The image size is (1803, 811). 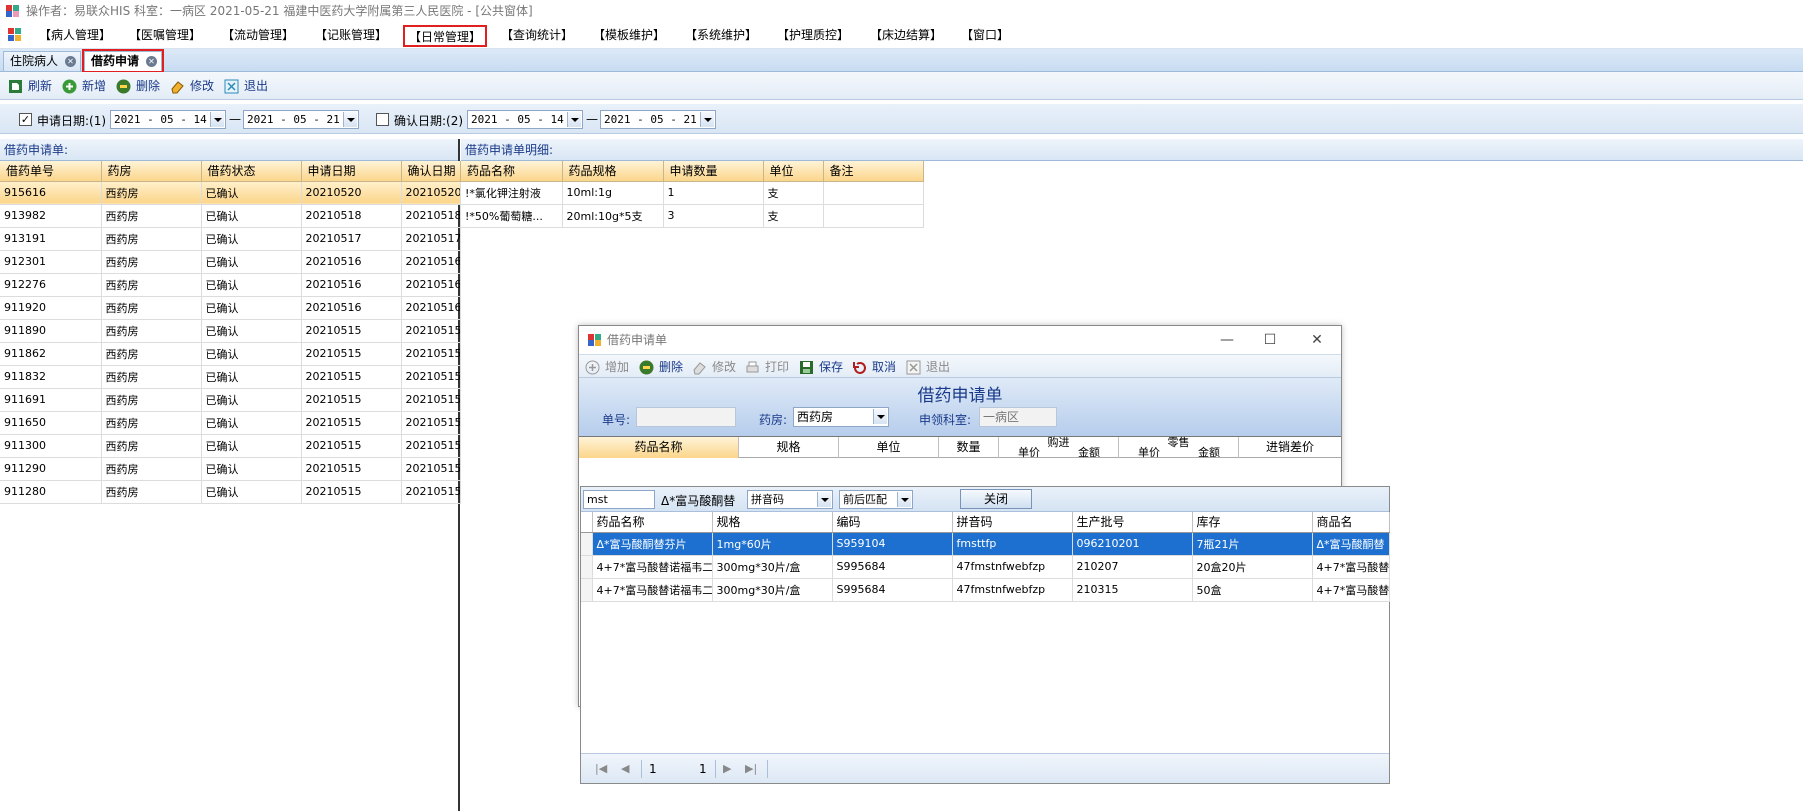 What do you see at coordinates (652, 522) in the screenshot?
I see `drug-search-col-header: 药品名称` at bounding box center [652, 522].